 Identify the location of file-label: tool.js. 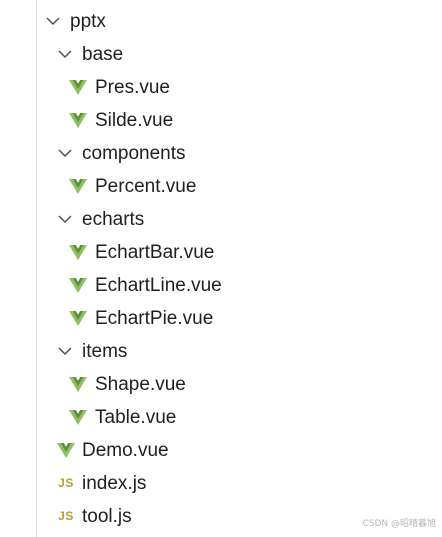
(107, 516).